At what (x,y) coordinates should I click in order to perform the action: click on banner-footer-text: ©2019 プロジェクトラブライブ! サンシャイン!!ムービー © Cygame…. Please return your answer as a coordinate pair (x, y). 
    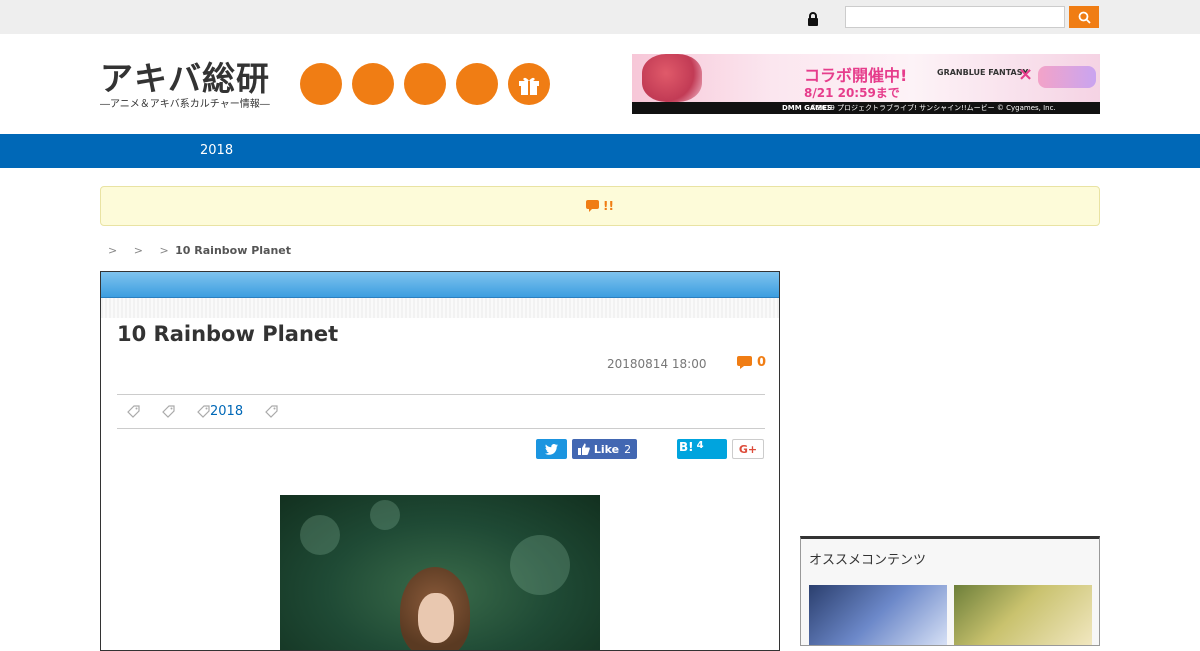
    Looking at the image, I should click on (933, 108).